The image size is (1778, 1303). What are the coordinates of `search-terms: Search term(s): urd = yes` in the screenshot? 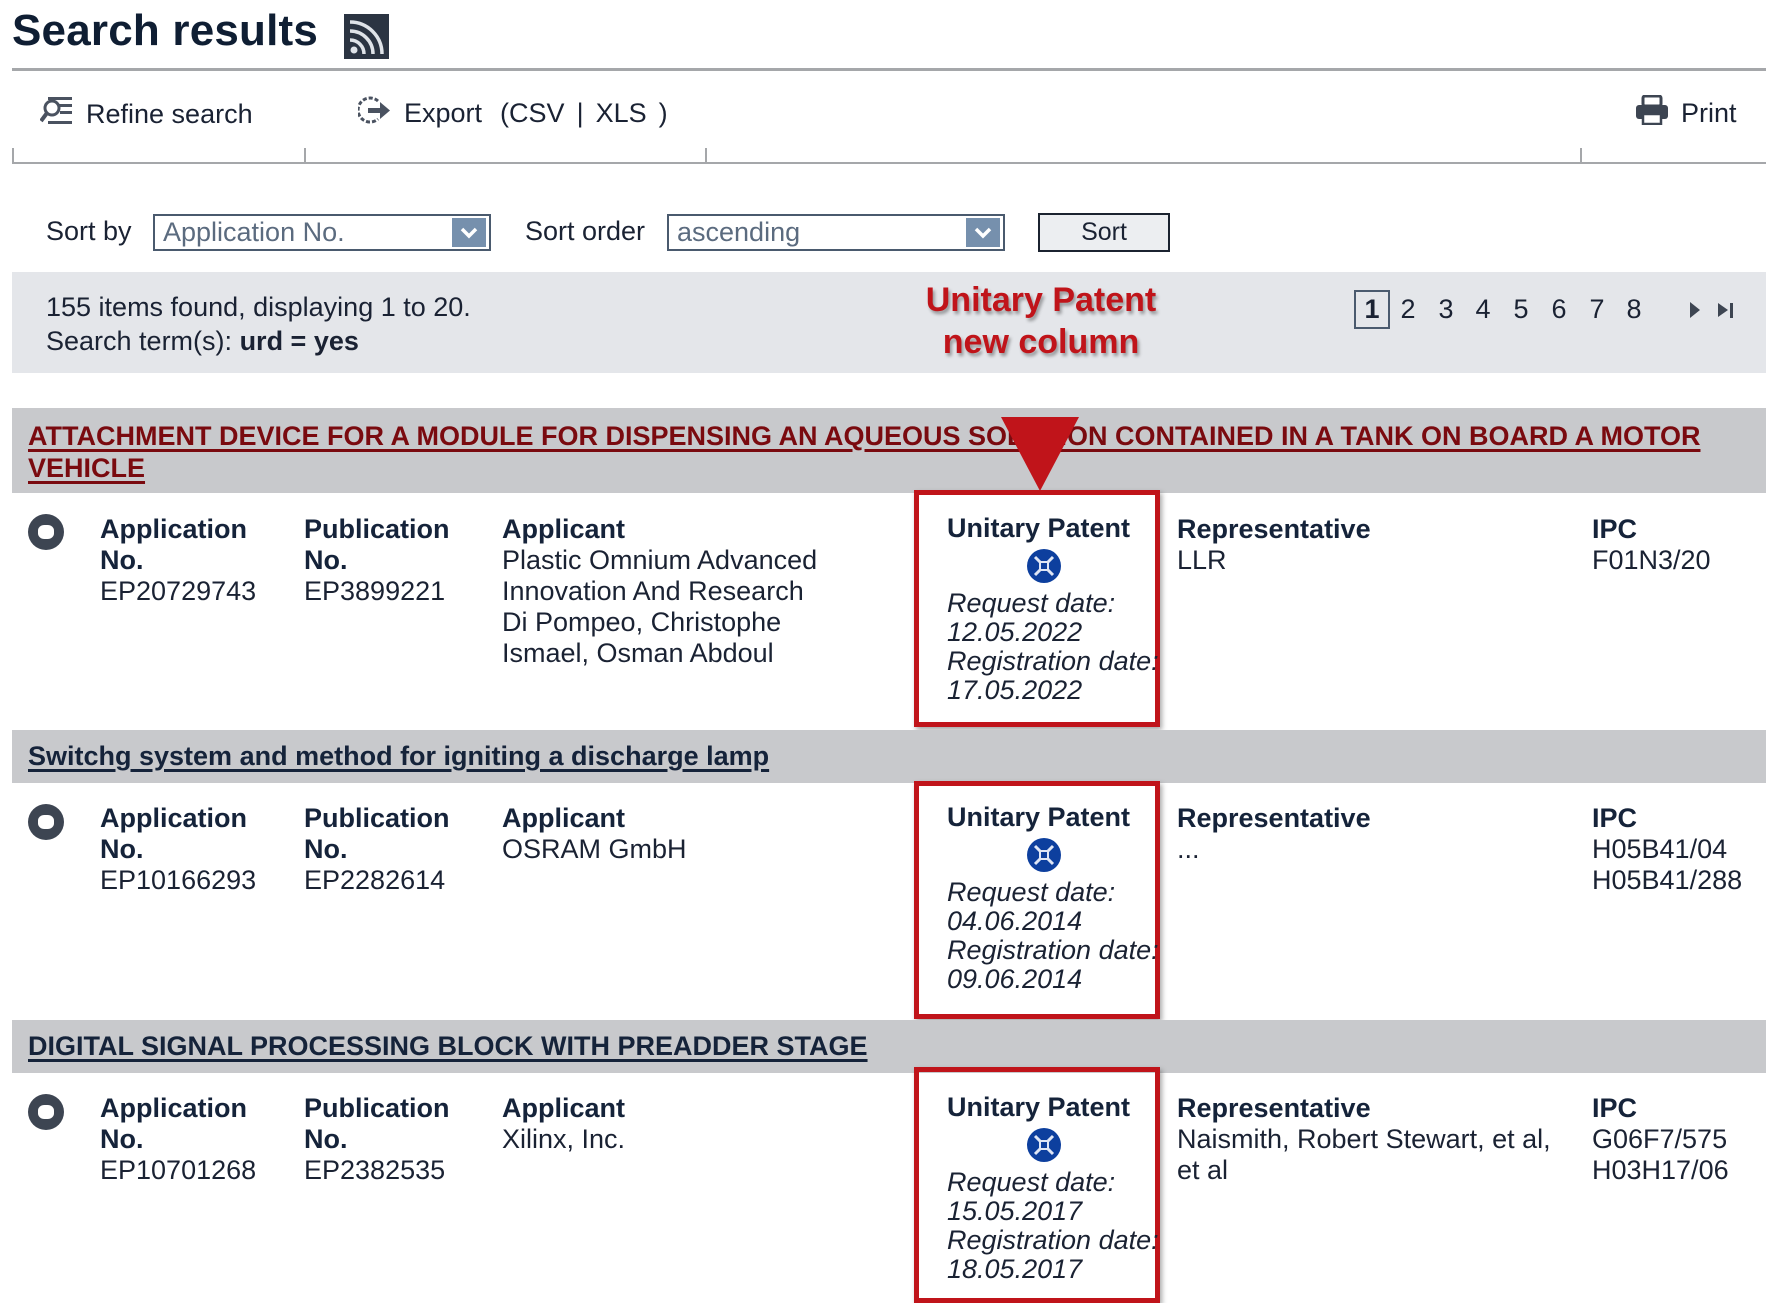 It's located at (202, 341).